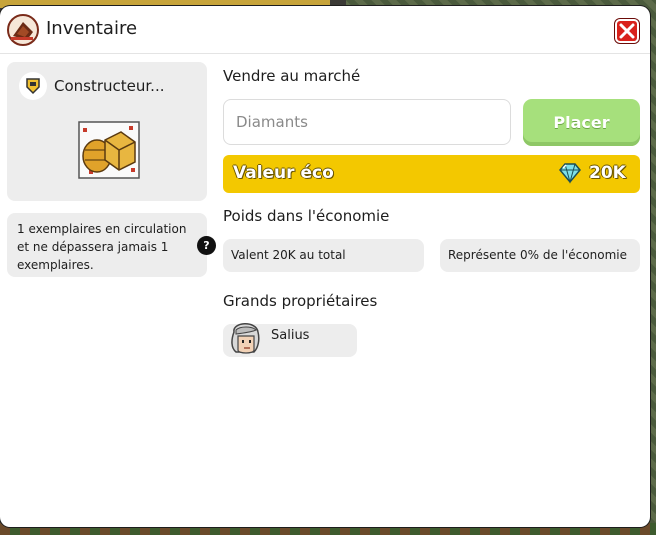  I want to click on owners-section-title: Grands propriétaires, so click(300, 301).